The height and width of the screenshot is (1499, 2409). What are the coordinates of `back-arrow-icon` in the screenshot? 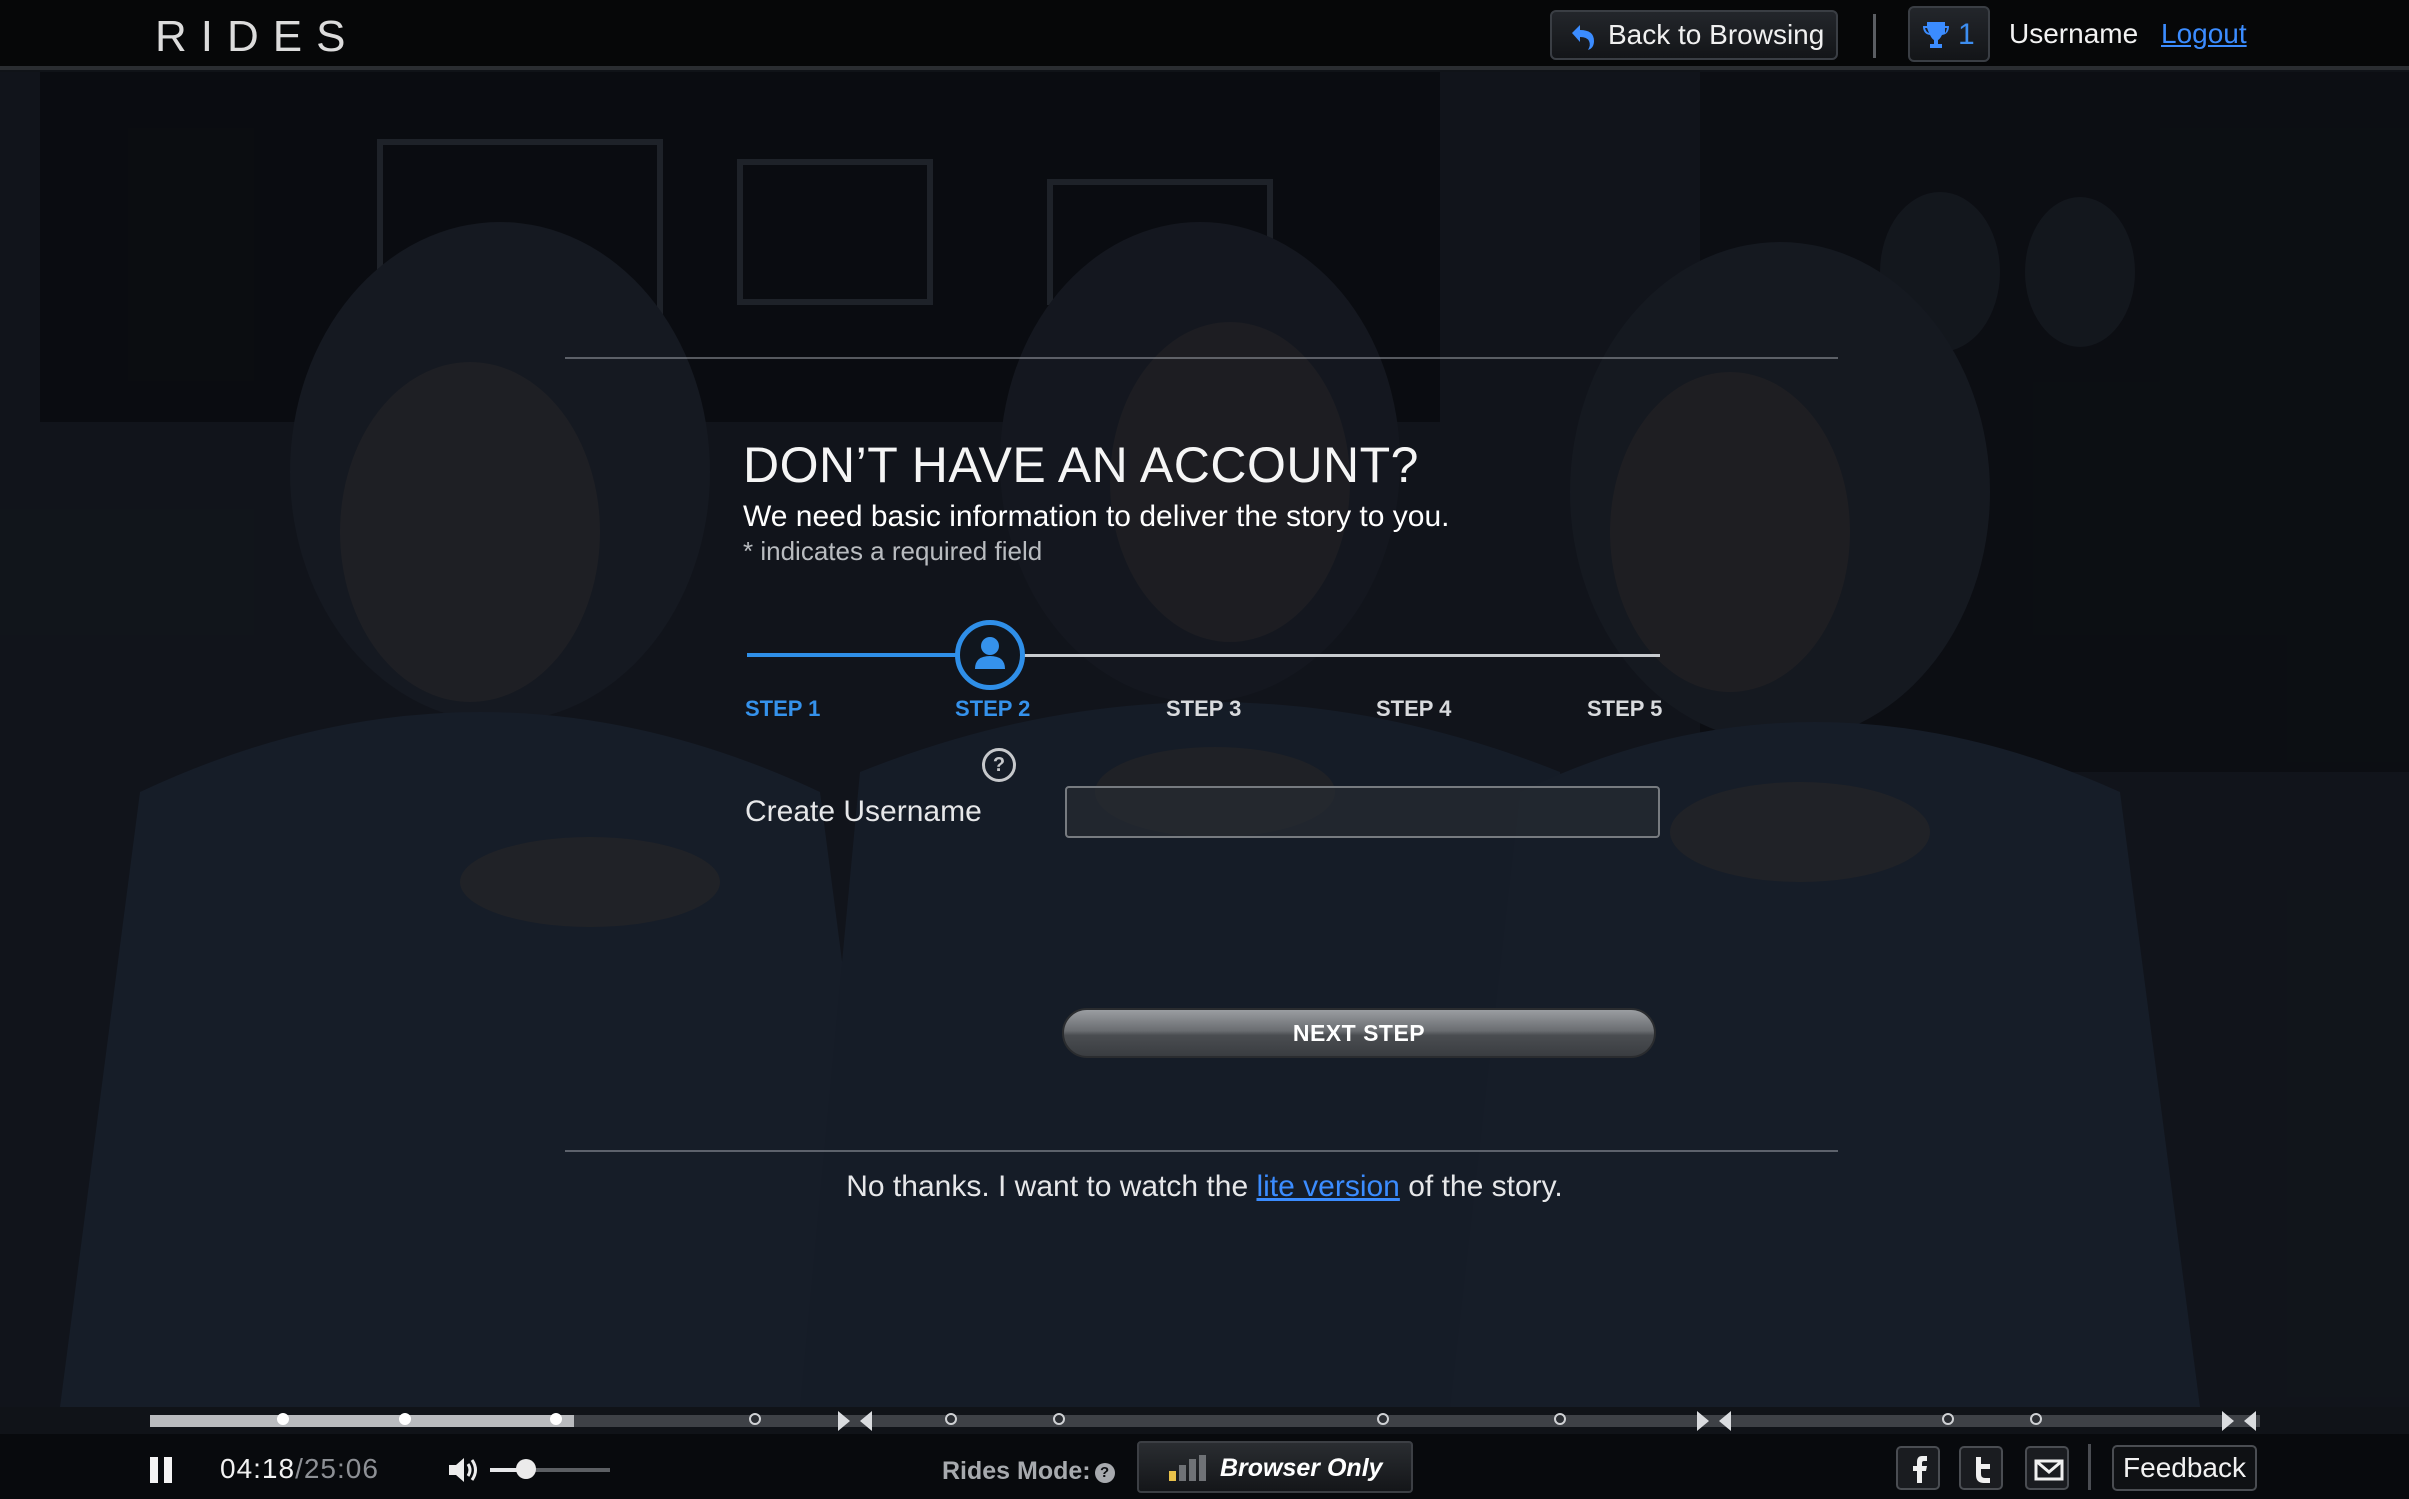 It's located at (1583, 37).